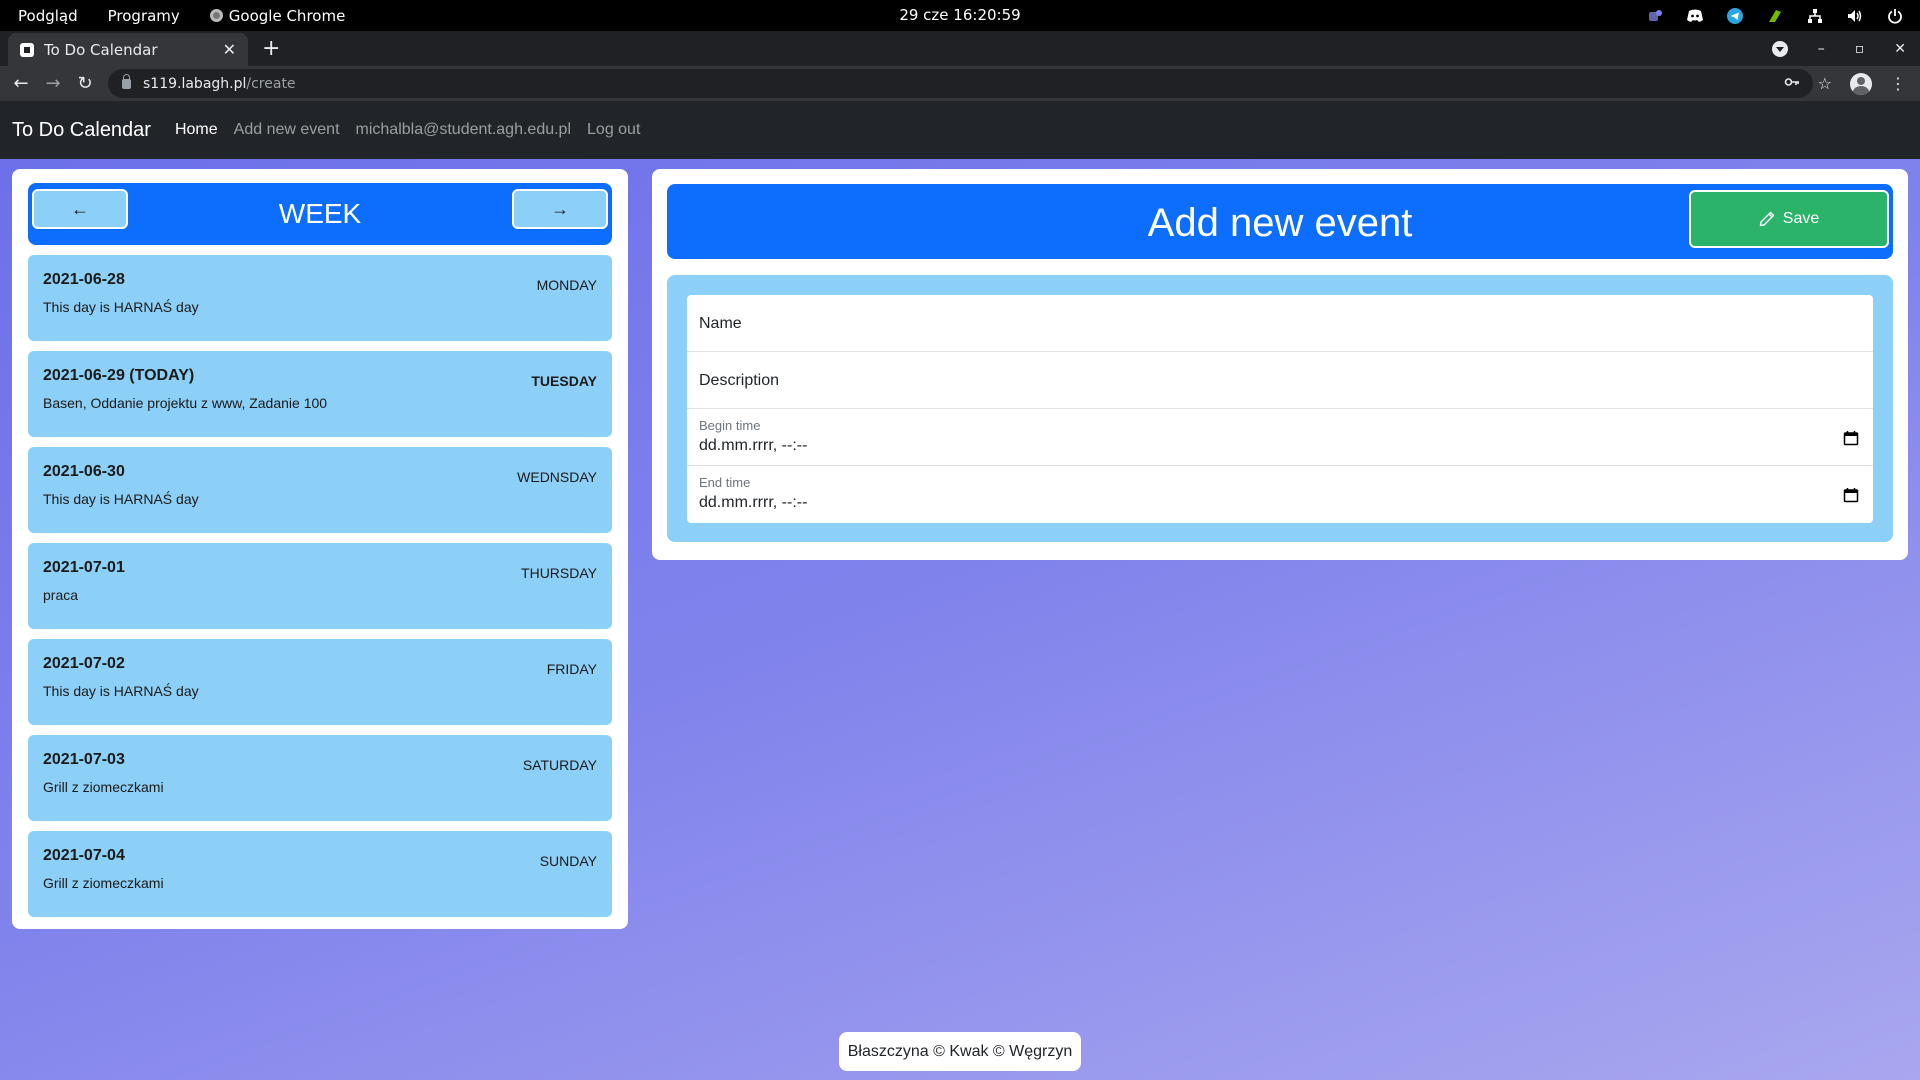 The width and height of the screenshot is (1920, 1080). What do you see at coordinates (61, 595) in the screenshot?
I see `day-events: praca` at bounding box center [61, 595].